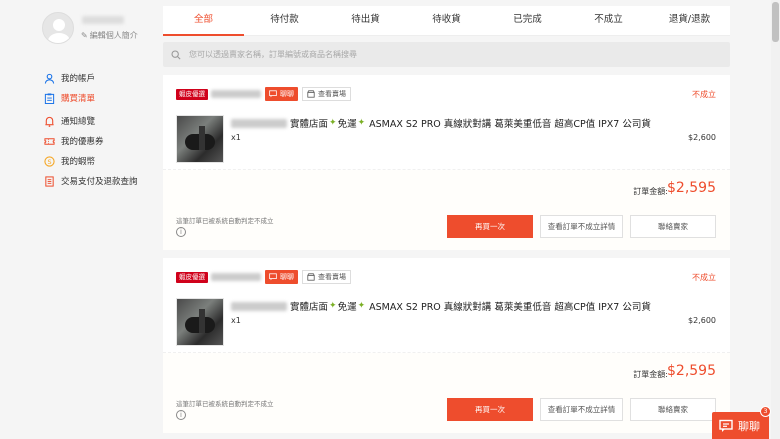 The width and height of the screenshot is (780, 439). What do you see at coordinates (749, 426) in the screenshot?
I see `floating-chat-label: 聊聊` at bounding box center [749, 426].